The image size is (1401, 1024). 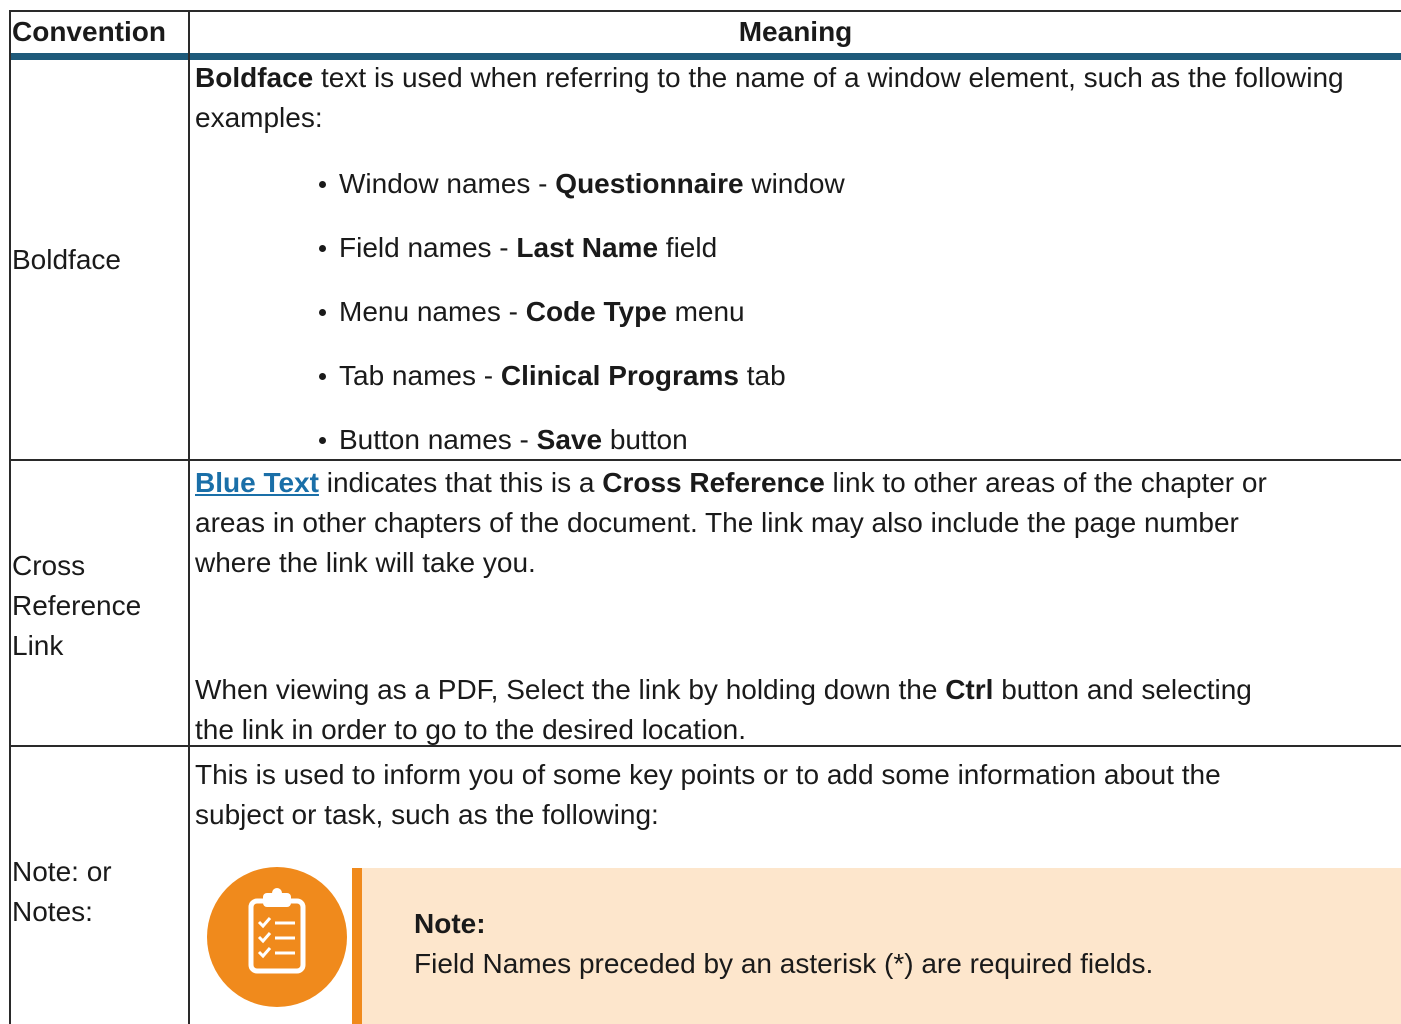 I want to click on label-text: Boldface, so click(x=66, y=259).